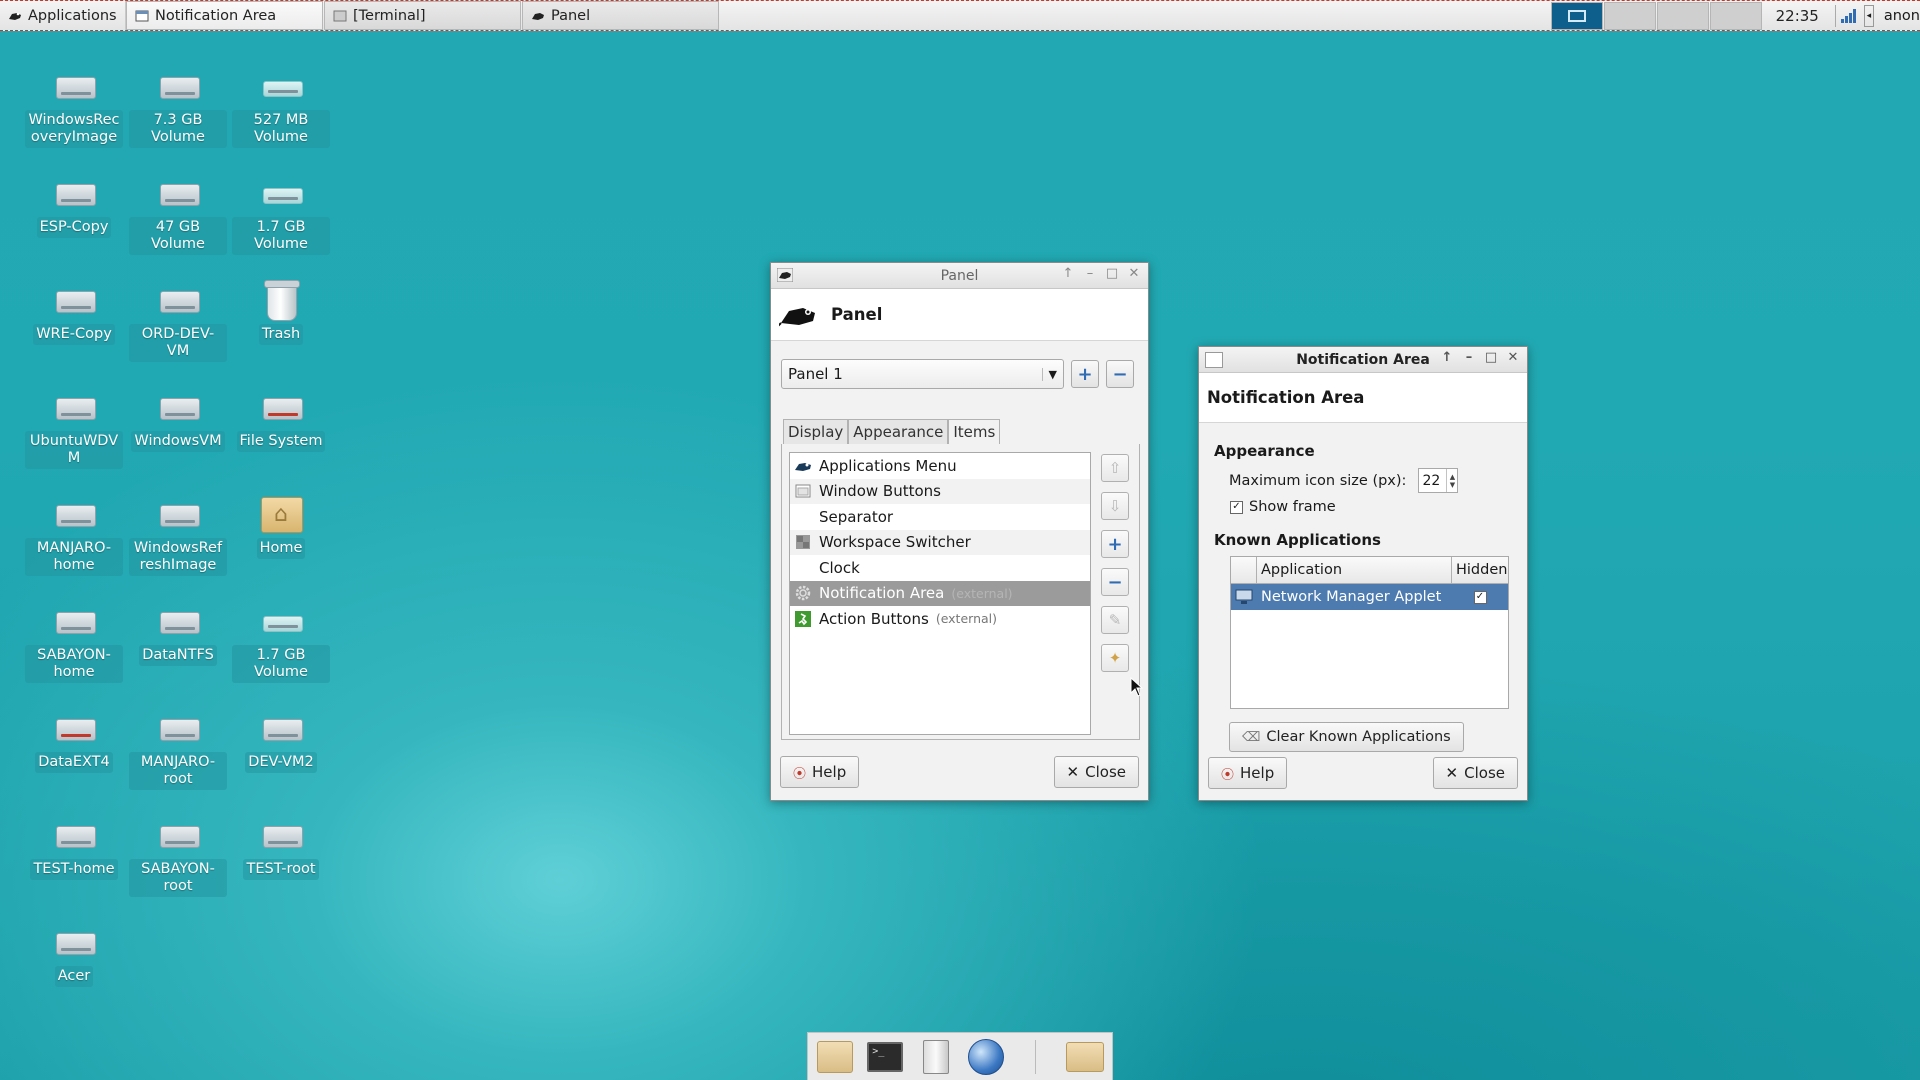  What do you see at coordinates (1480, 597) in the screenshot?
I see `hidden-checkbox: ✓` at bounding box center [1480, 597].